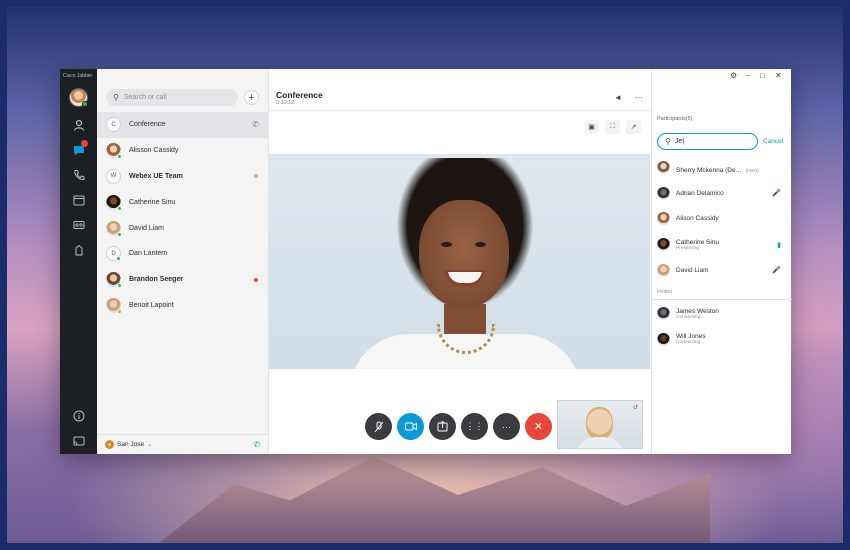 This screenshot has height=550, width=850. I want to click on contact-name: Benoit Lapoint, so click(151, 305).